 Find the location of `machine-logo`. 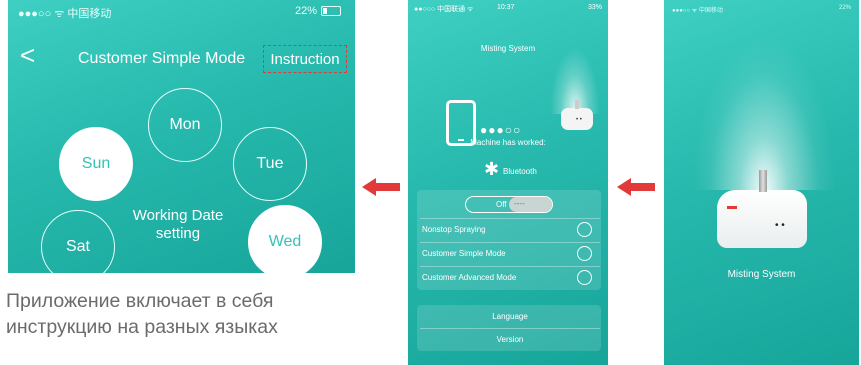

machine-logo is located at coordinates (732, 207).